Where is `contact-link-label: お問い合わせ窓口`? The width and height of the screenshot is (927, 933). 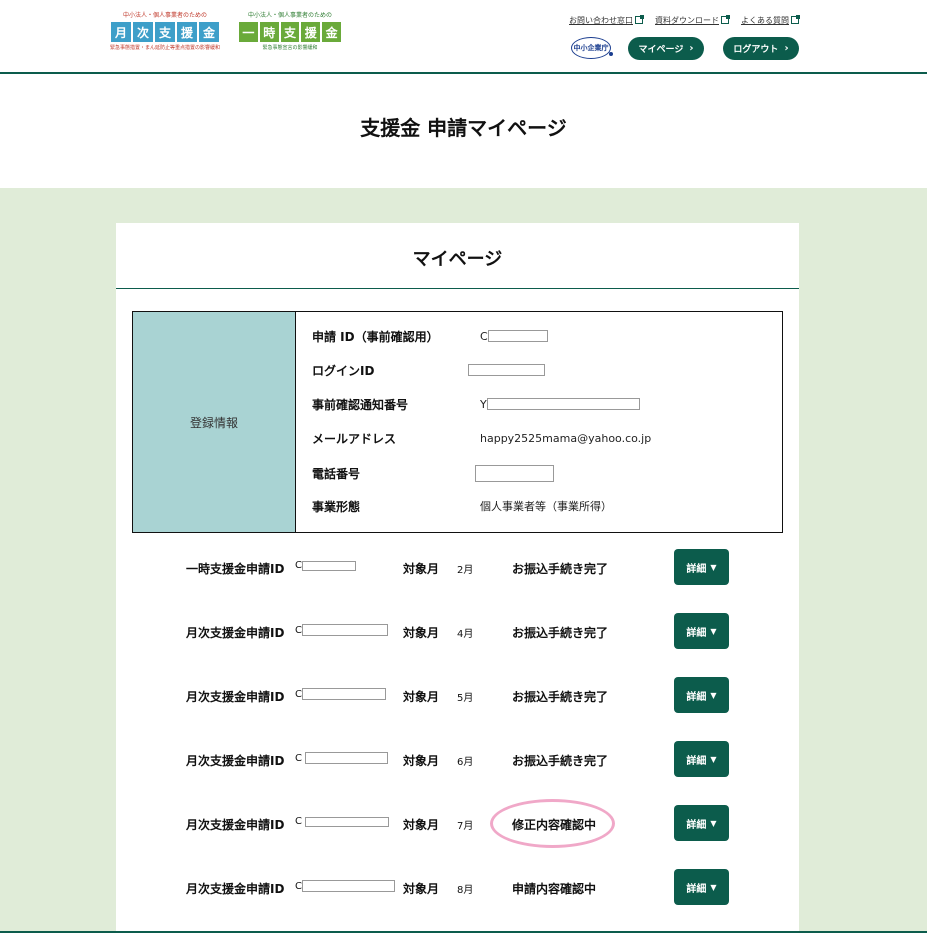
contact-link-label: お問い合わせ窓口 is located at coordinates (601, 20).